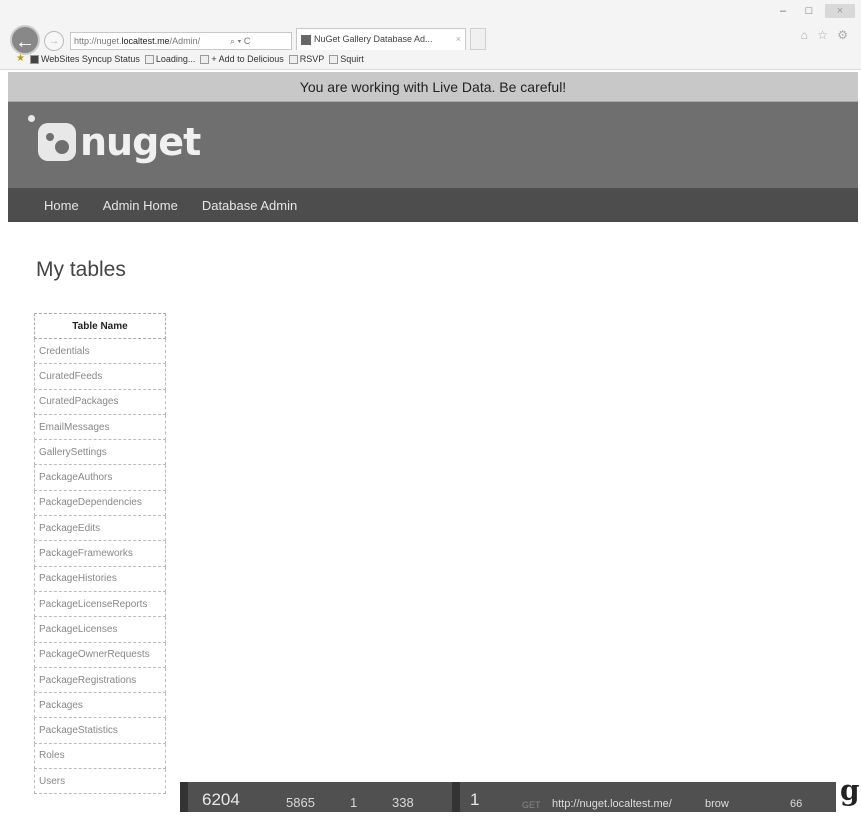 Image resolution: width=861 pixels, height=819 pixels. What do you see at coordinates (354, 802) in the screenshot?
I see `server-count-value: 1` at bounding box center [354, 802].